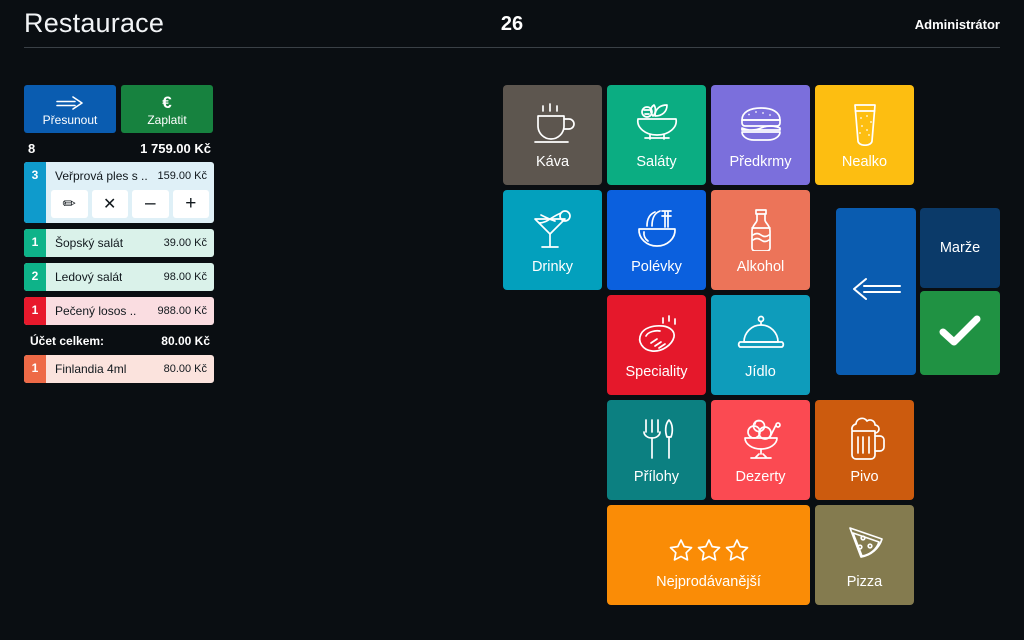  I want to click on category-tile: Jídlo, so click(760, 345).